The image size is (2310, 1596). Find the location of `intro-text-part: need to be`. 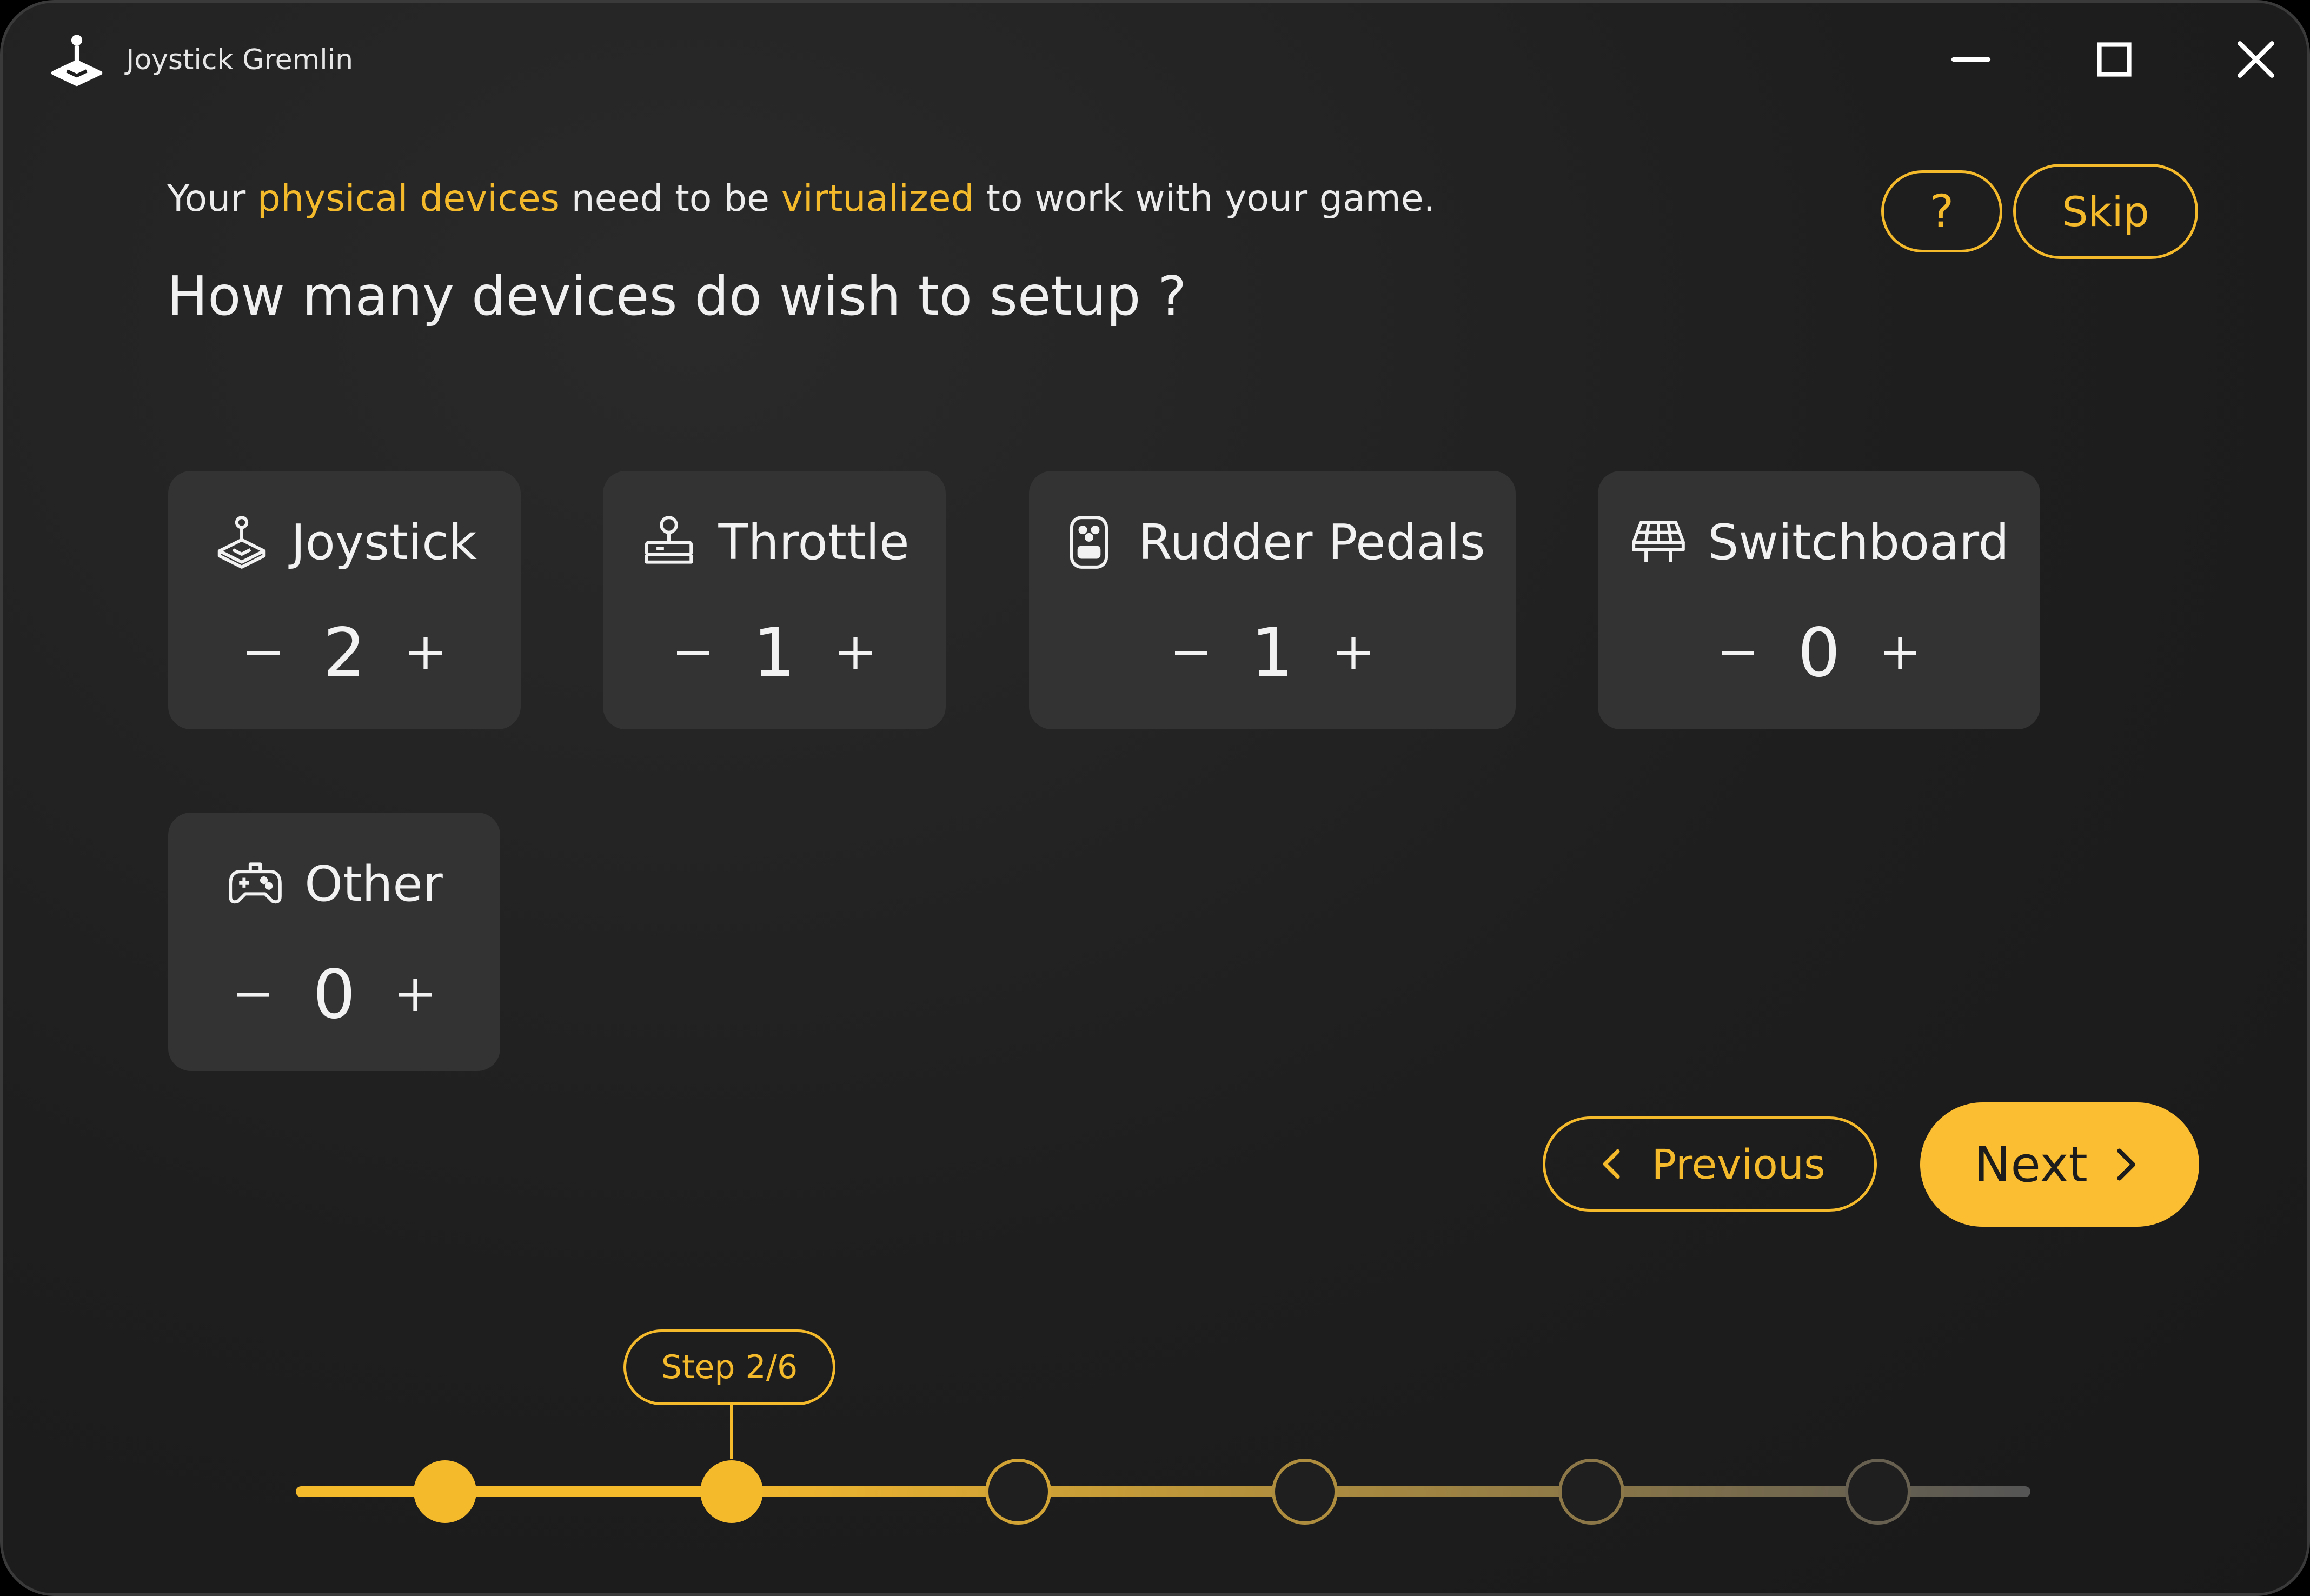

intro-text-part: need to be is located at coordinates (670, 199).